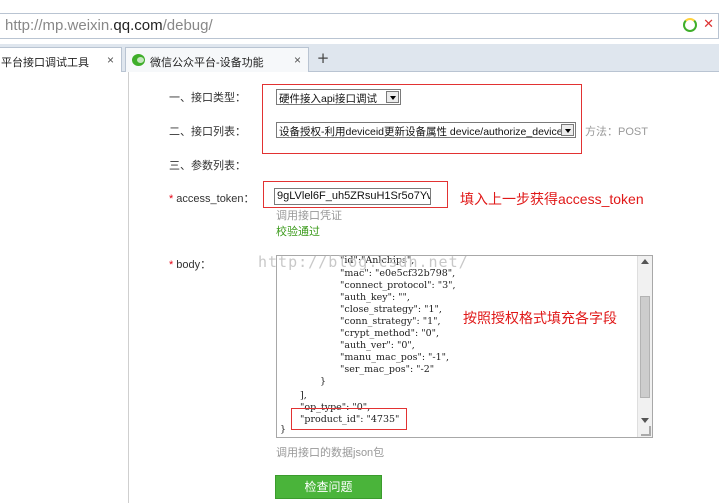 The height and width of the screenshot is (503, 719). I want to click on code-line: "connect_protocol": "3",, so click(398, 285).